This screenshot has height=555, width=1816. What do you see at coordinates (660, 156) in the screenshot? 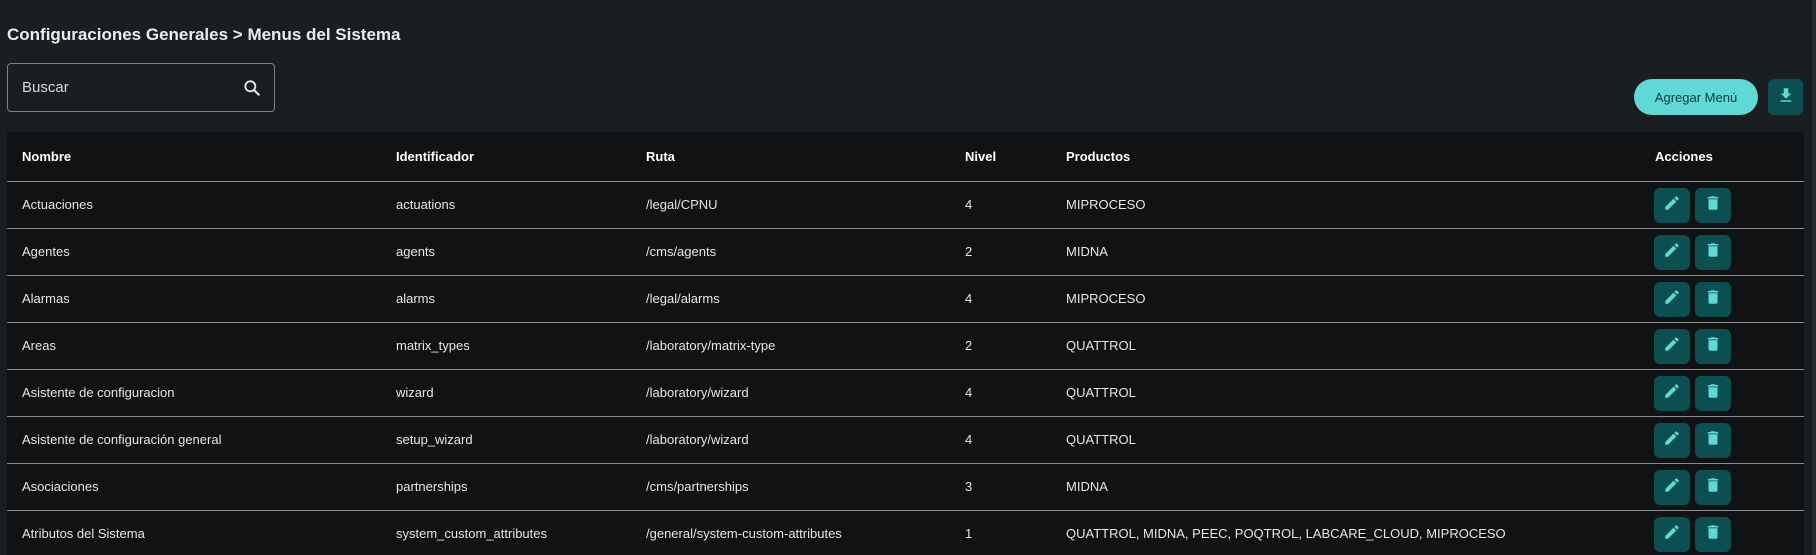
I see `header-ruta: Ruta` at bounding box center [660, 156].